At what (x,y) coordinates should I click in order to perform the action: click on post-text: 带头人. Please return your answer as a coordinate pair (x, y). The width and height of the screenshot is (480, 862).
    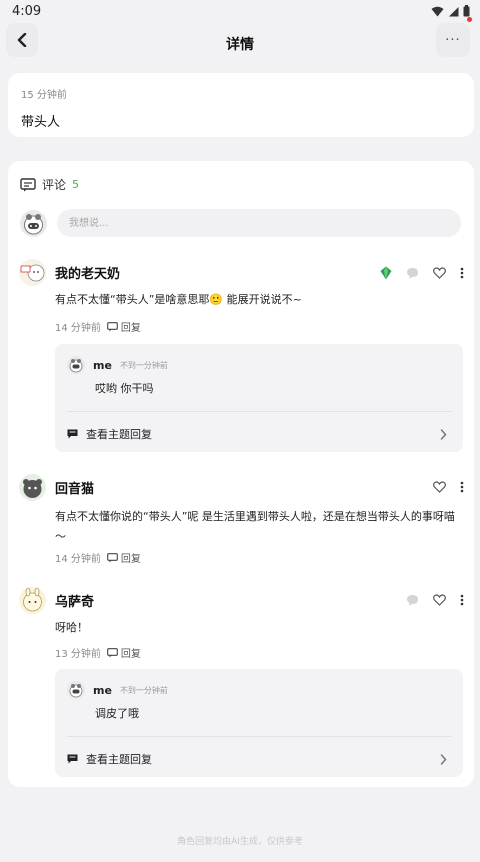
    Looking at the image, I should click on (41, 122).